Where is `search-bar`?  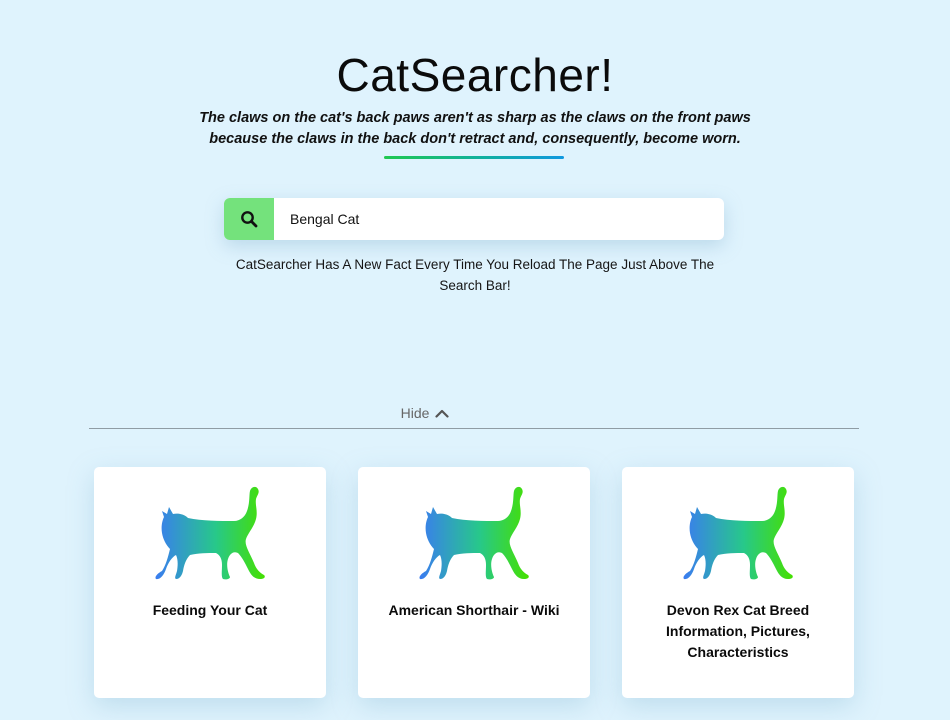
search-bar is located at coordinates (474, 219).